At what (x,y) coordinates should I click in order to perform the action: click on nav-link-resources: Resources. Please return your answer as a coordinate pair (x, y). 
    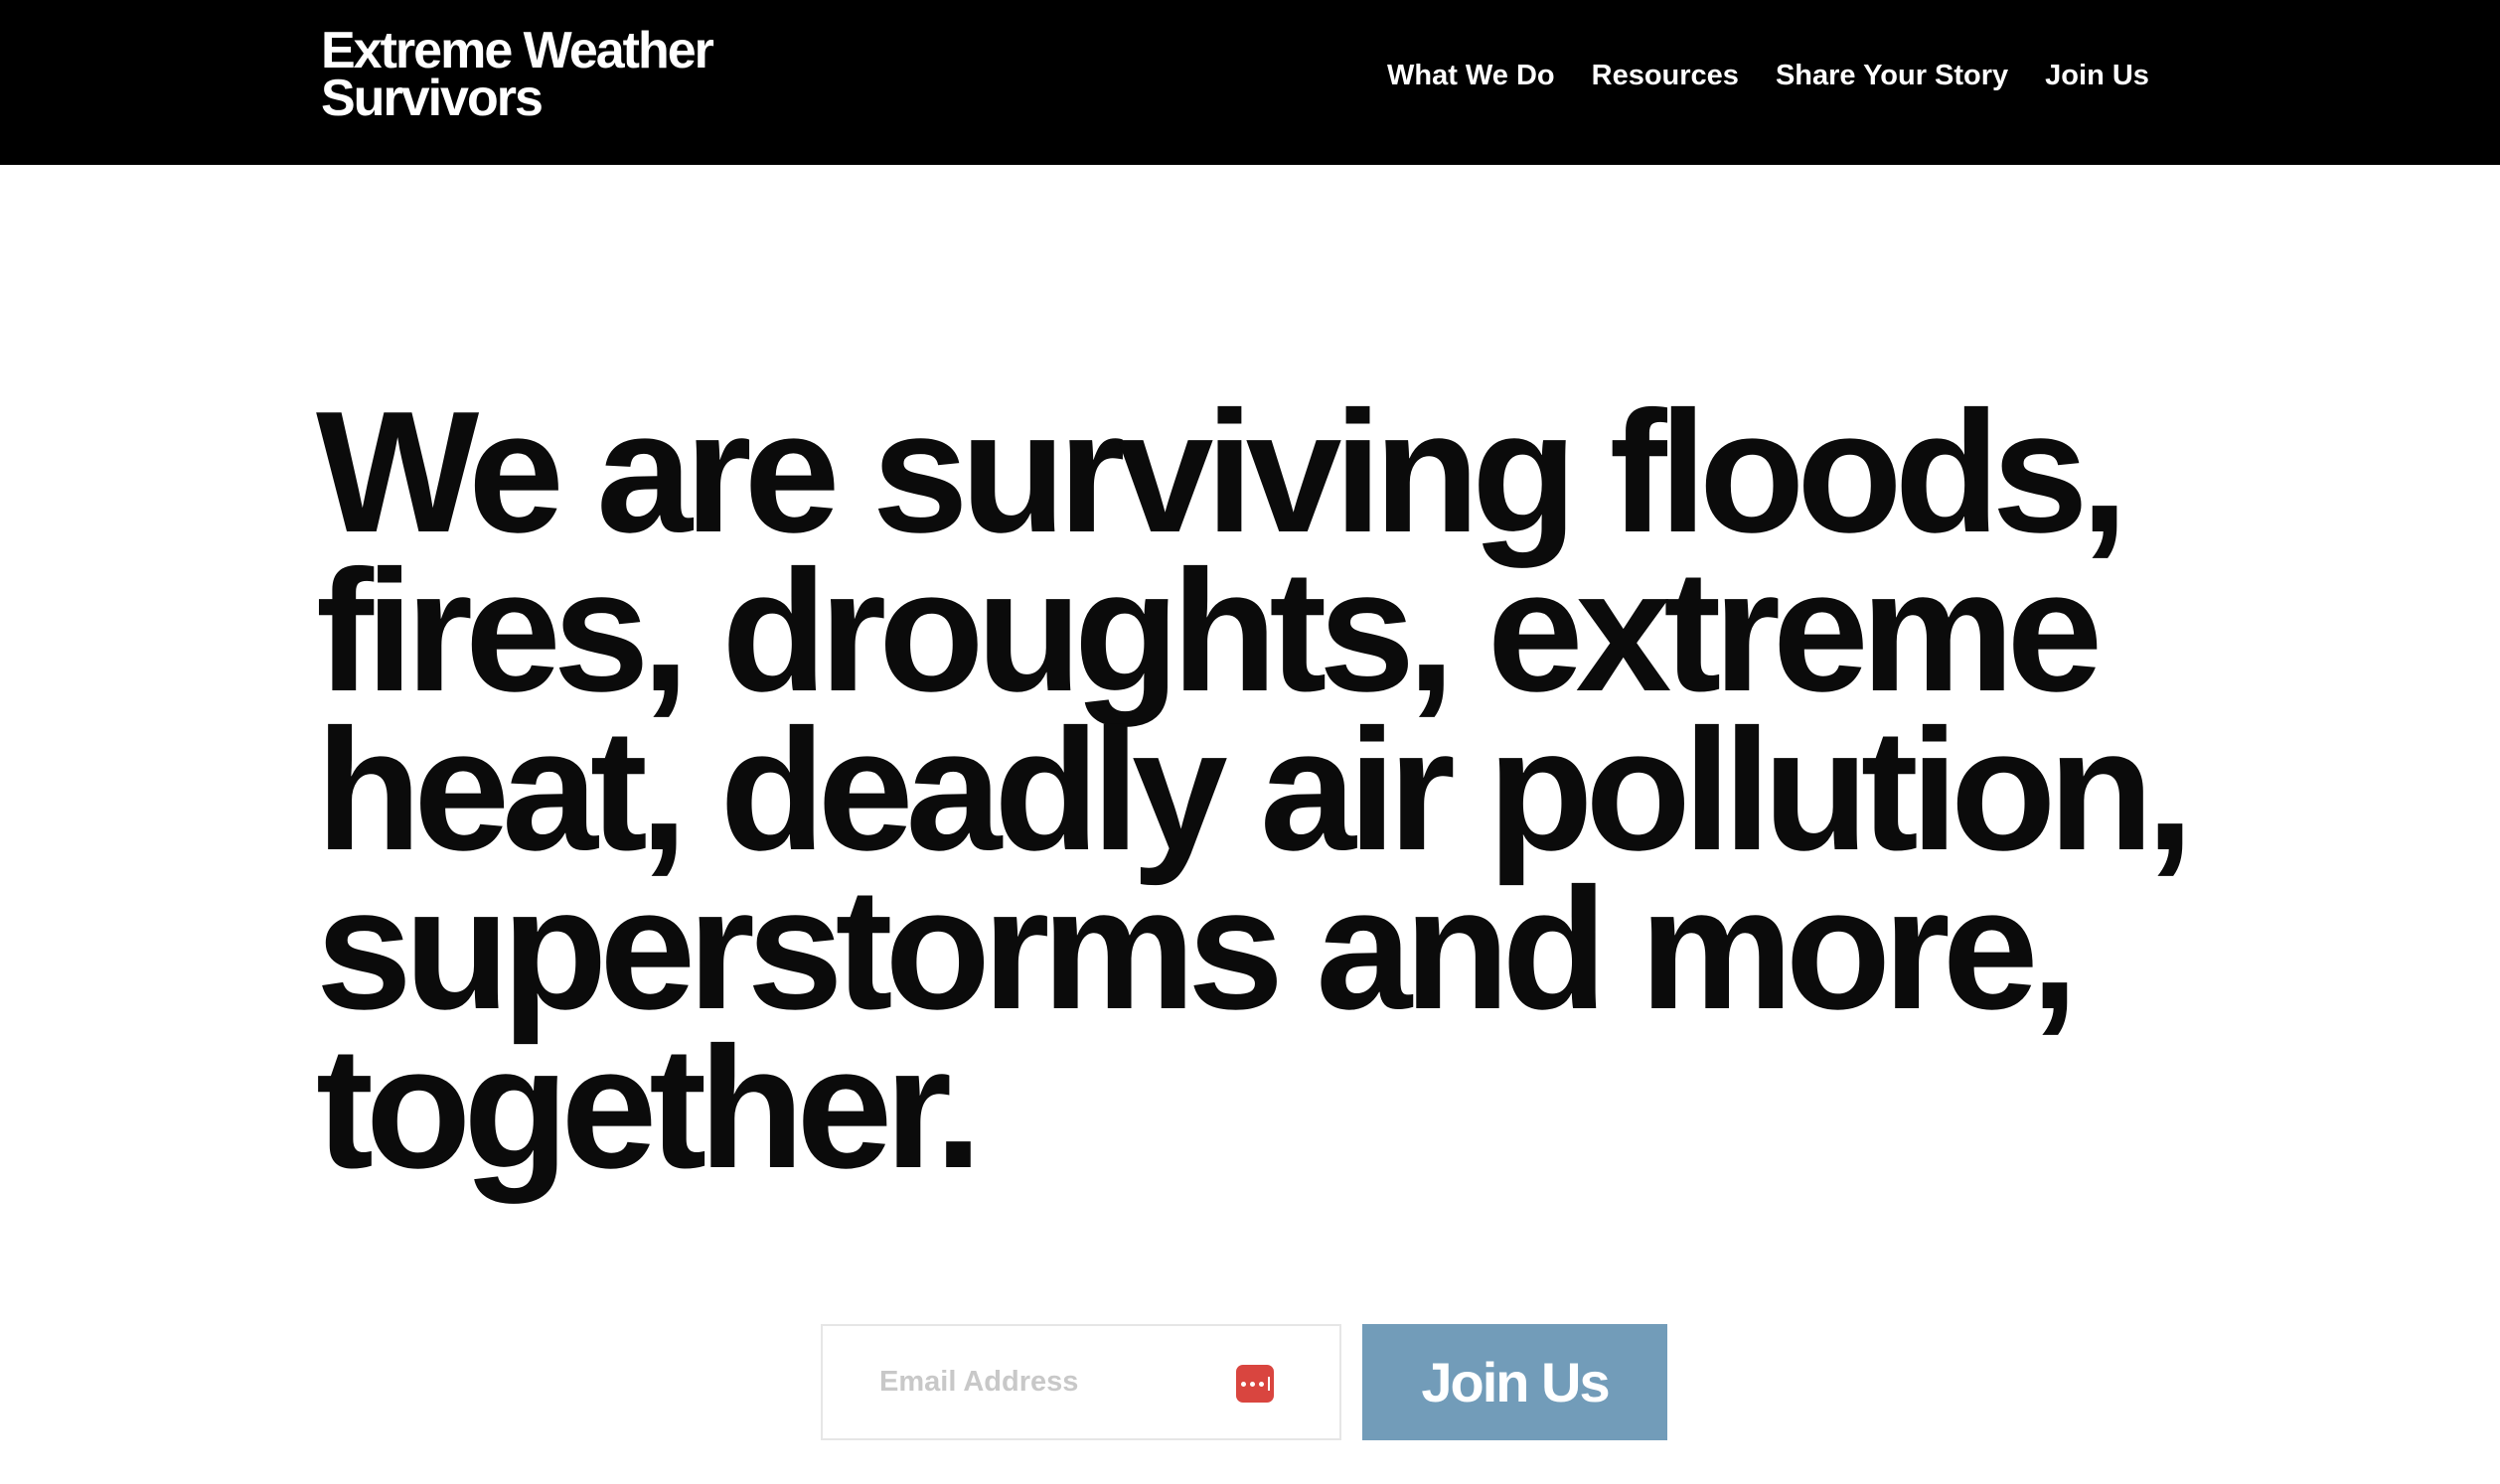
    Looking at the image, I should click on (1665, 75).